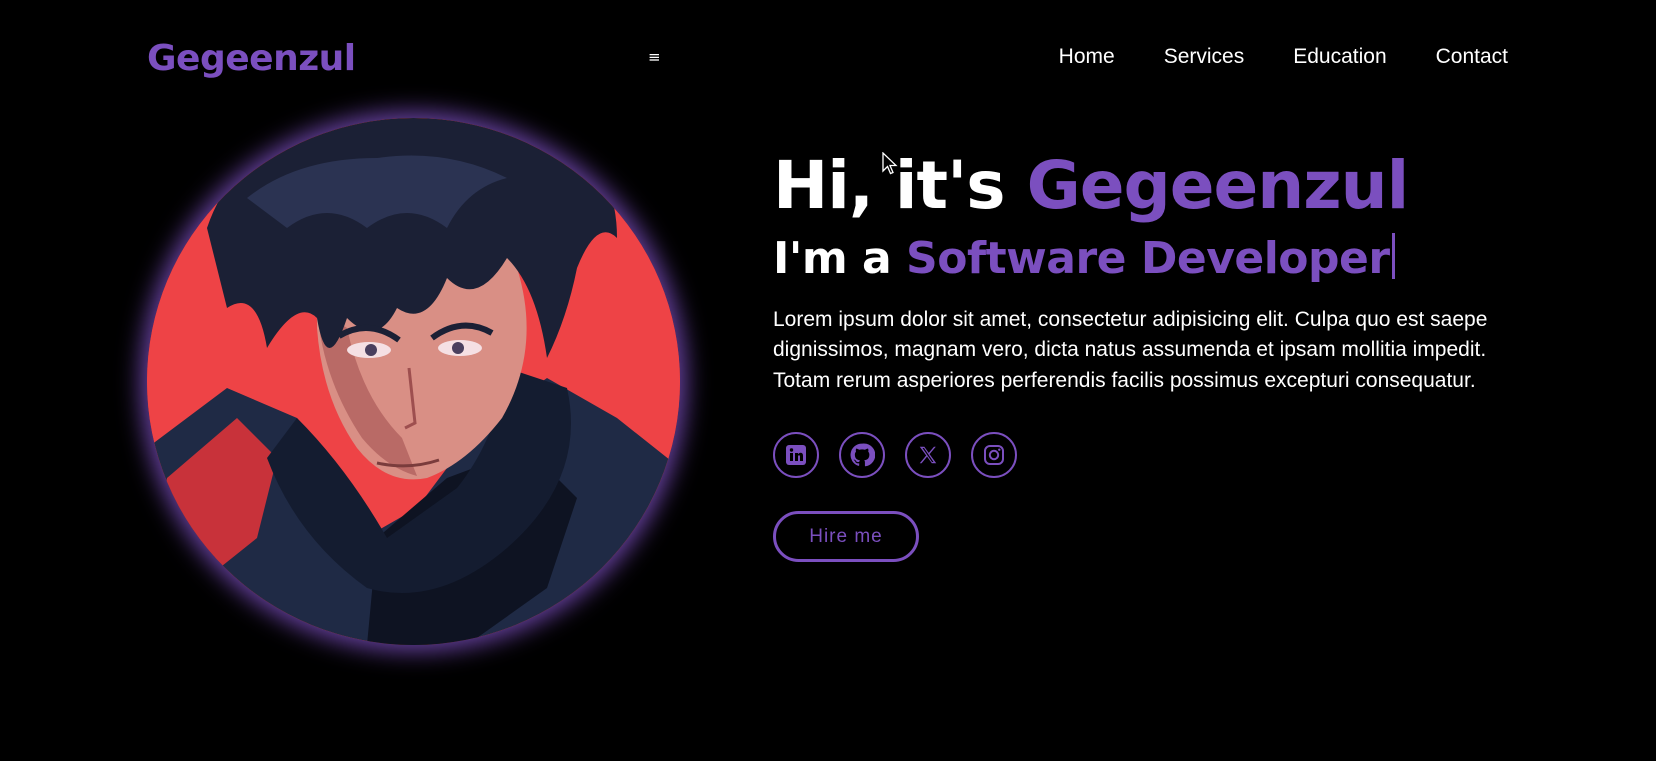  Describe the element at coordinates (890, 163) in the screenshot. I see `mouse-cursor-icon` at that location.